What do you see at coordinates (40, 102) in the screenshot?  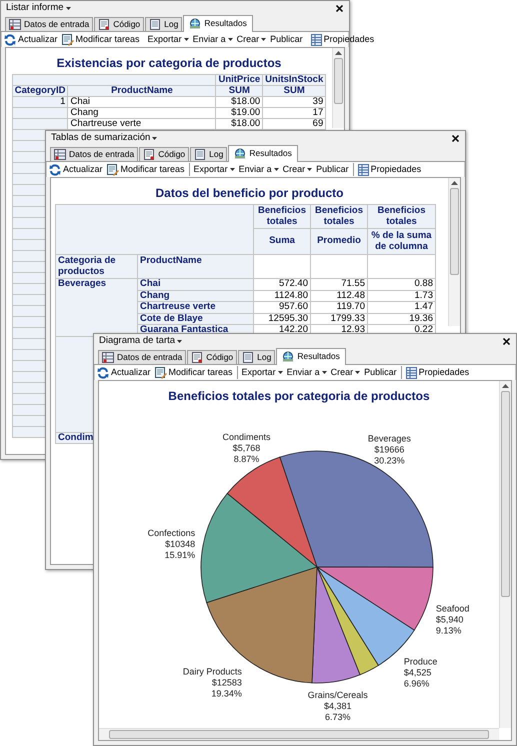 I see `table-cell: 1` at bounding box center [40, 102].